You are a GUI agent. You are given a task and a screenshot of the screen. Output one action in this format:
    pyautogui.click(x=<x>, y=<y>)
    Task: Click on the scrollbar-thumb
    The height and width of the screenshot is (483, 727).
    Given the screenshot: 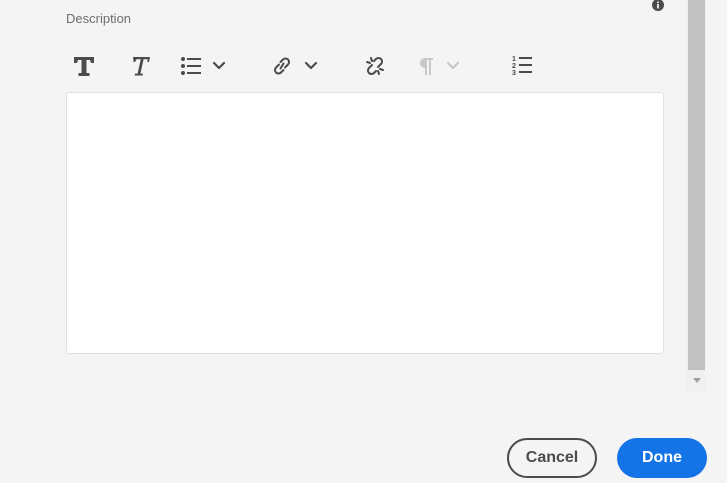 What is the action you would take?
    pyautogui.click(x=696, y=185)
    